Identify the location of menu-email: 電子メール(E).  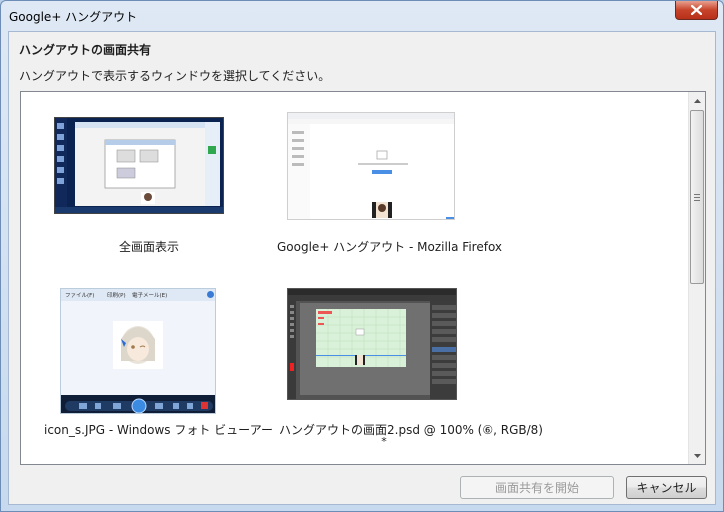
(150, 296).